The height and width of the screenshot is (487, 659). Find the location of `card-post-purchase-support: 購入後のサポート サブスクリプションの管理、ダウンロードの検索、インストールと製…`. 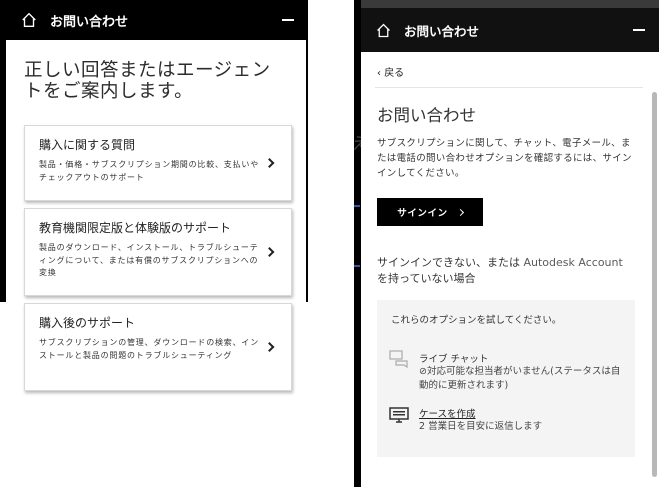

card-post-purchase-support: 購入後のサポート サブスクリプションの管理、ダウンロードの検索、インストールと製… is located at coordinates (158, 347).